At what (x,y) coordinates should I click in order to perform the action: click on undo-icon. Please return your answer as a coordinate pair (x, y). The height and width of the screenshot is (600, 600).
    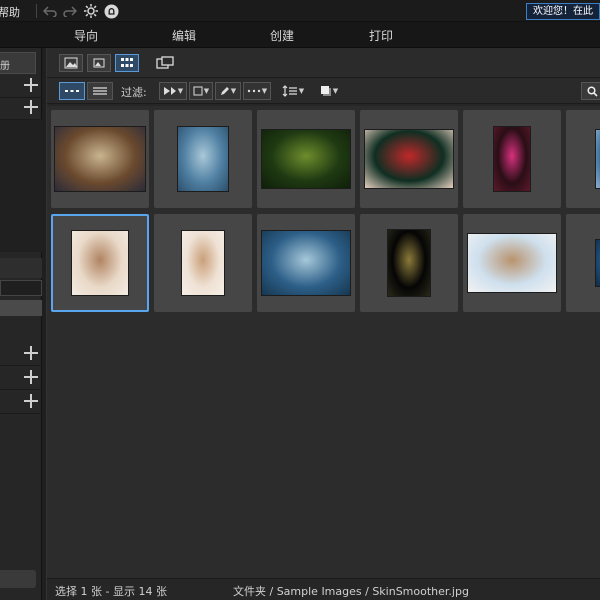
    Looking at the image, I should click on (50, 11).